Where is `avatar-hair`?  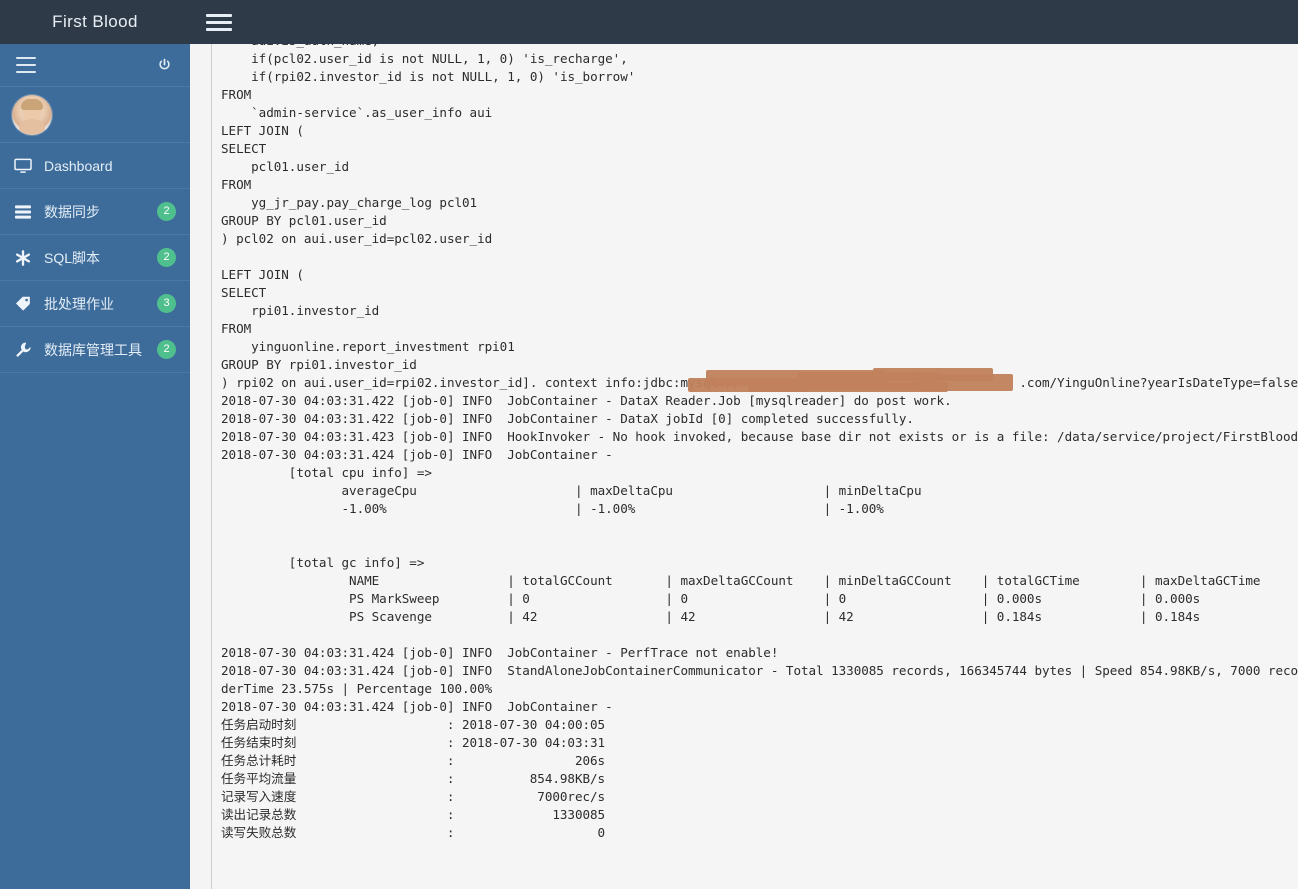
avatar-hair is located at coordinates (32, 104).